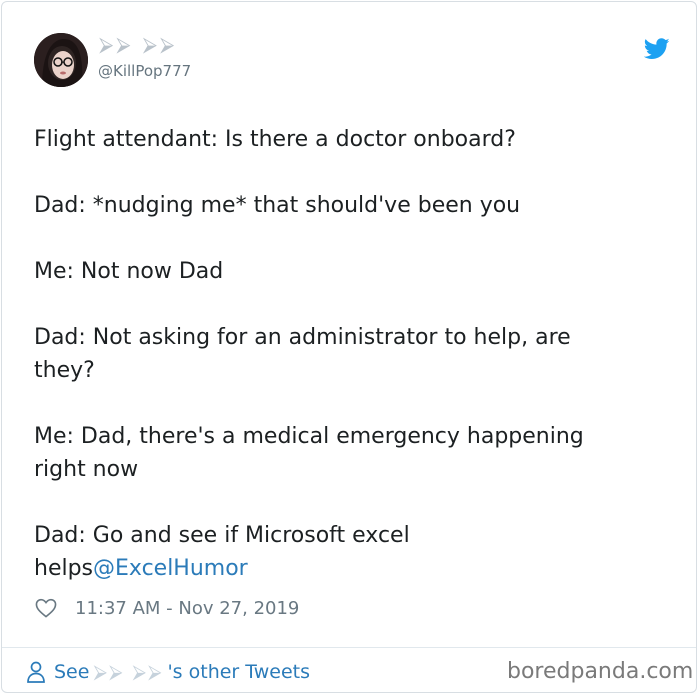 This screenshot has height=695, width=700. What do you see at coordinates (600, 671) in the screenshot?
I see `watermark: boredpanda.com` at bounding box center [600, 671].